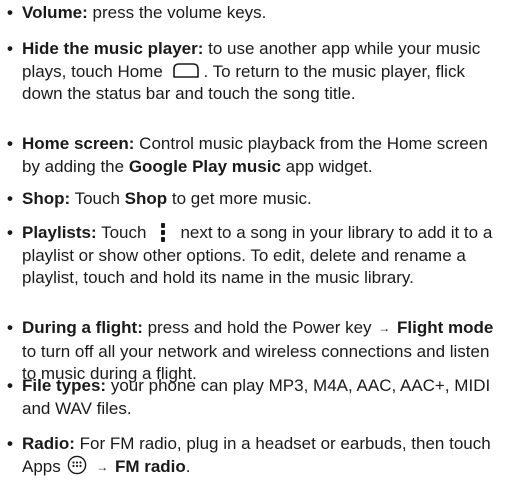 This screenshot has width=507, height=482. I want to click on list-item-shop: • Shop: Touch Shop to get more music., so click(253, 199).